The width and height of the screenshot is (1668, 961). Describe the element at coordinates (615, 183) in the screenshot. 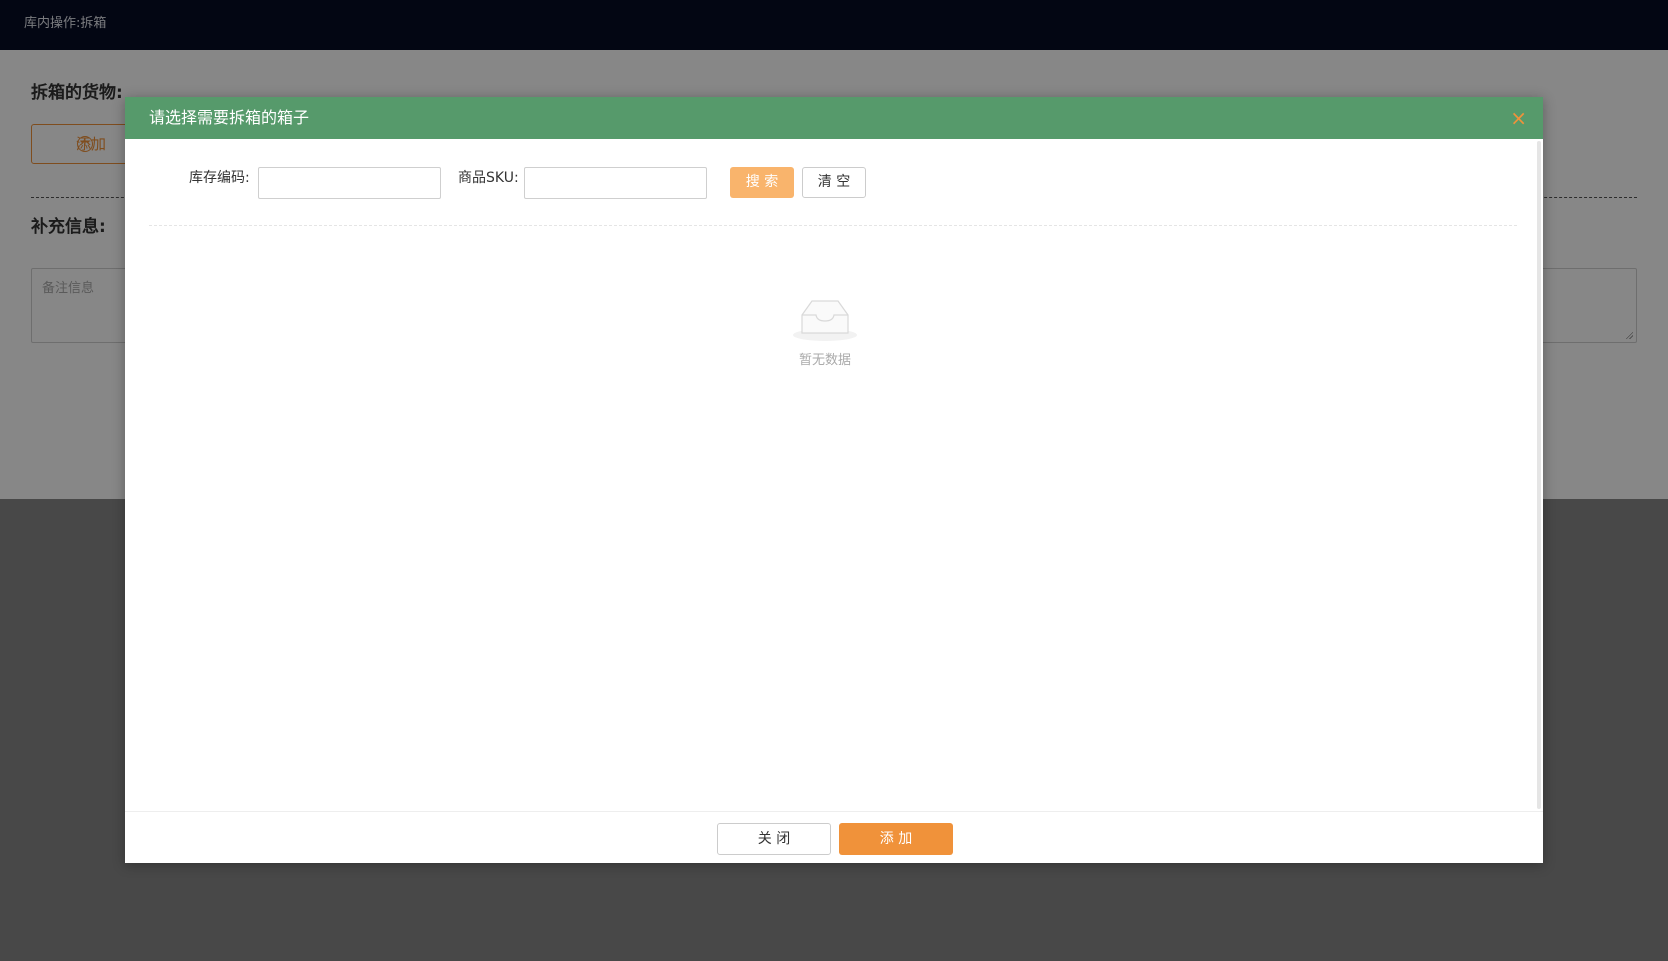

I see `sku-input` at that location.